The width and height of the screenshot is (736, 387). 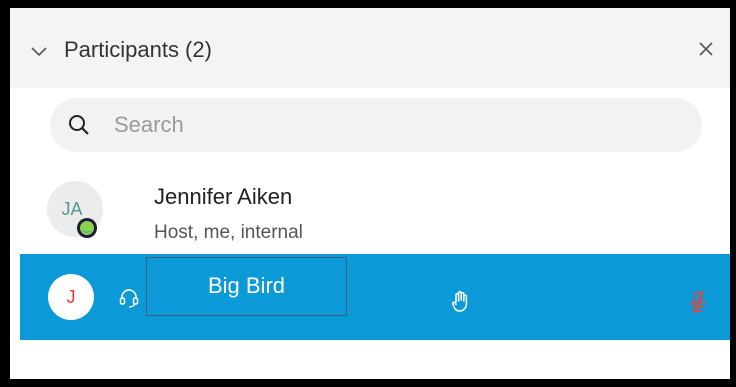 What do you see at coordinates (138, 49) in the screenshot?
I see `panel-title: Participants (2)` at bounding box center [138, 49].